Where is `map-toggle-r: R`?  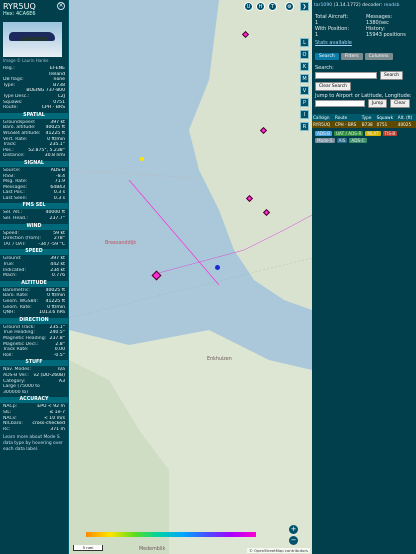
map-toggle-r: R is located at coordinates (304, 126).